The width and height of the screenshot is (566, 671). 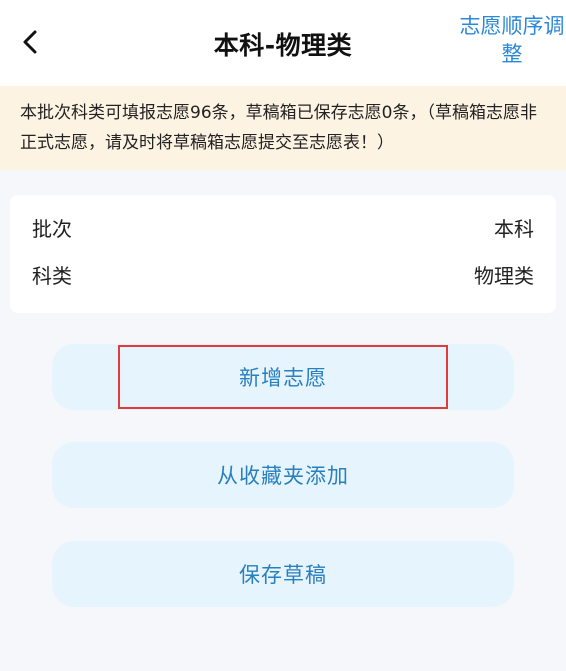 What do you see at coordinates (504, 275) in the screenshot?
I see `category-value: 物理类` at bounding box center [504, 275].